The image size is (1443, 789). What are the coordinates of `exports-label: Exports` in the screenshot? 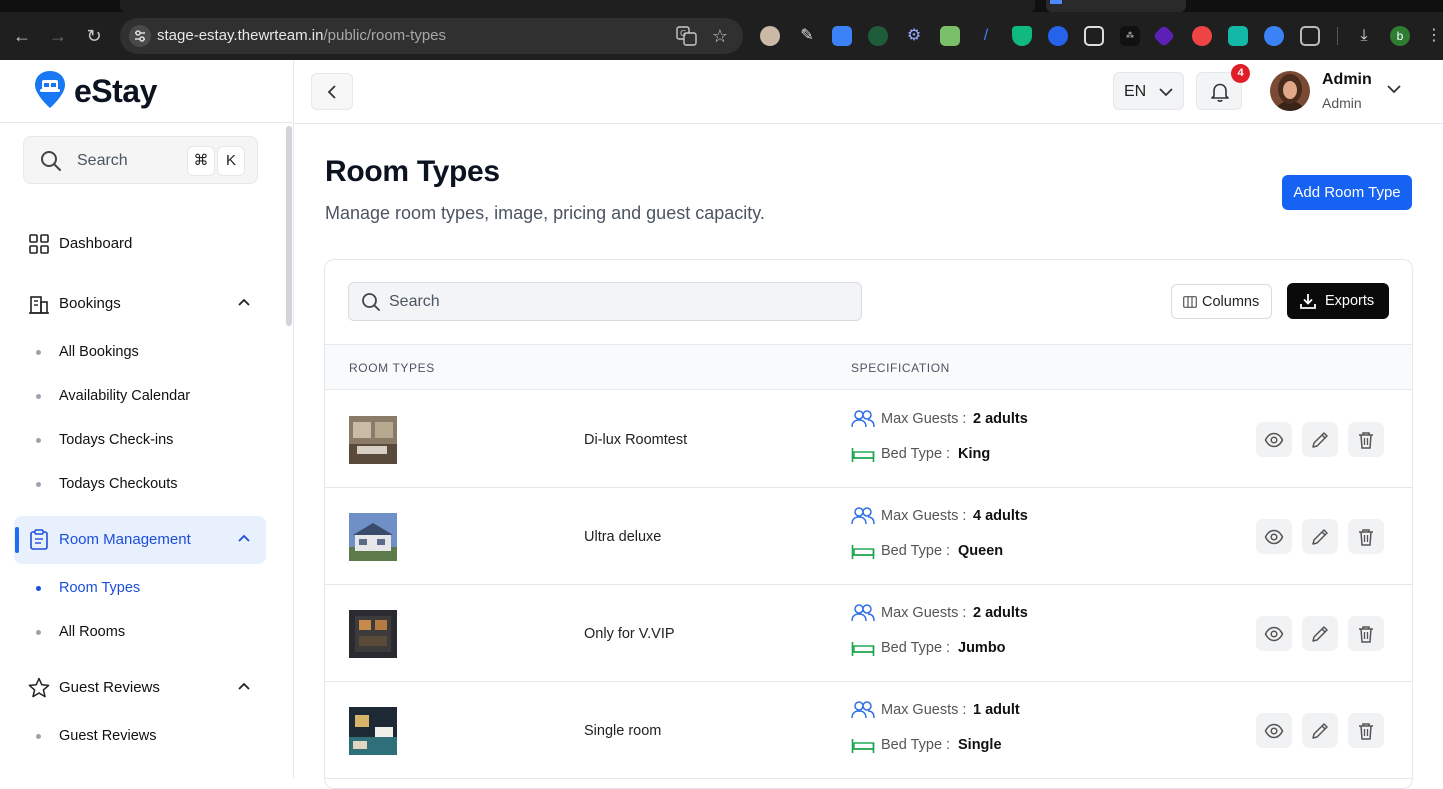 It's located at (1350, 301).